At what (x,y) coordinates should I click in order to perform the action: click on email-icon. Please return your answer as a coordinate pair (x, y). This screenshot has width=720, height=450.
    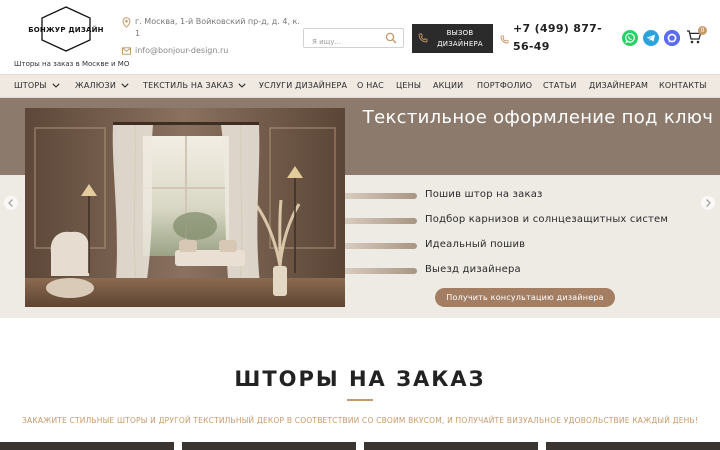
    Looking at the image, I should click on (126, 51).